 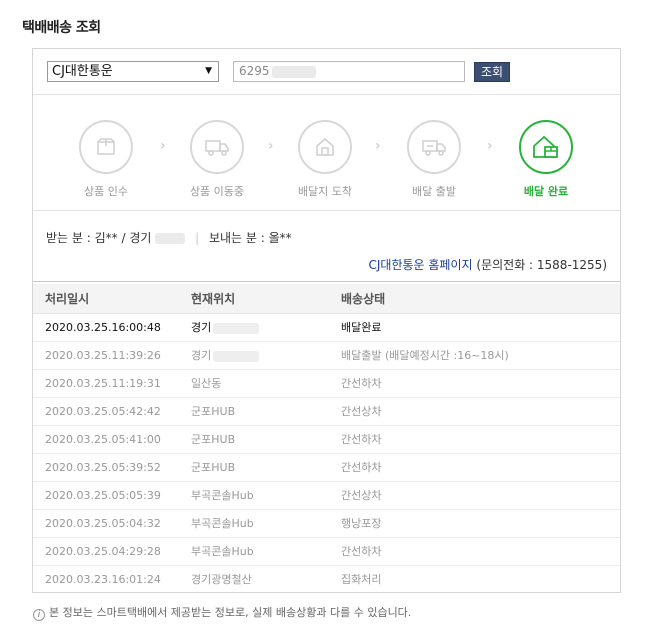 I want to click on delivered-house-icon, so click(x=545, y=146).